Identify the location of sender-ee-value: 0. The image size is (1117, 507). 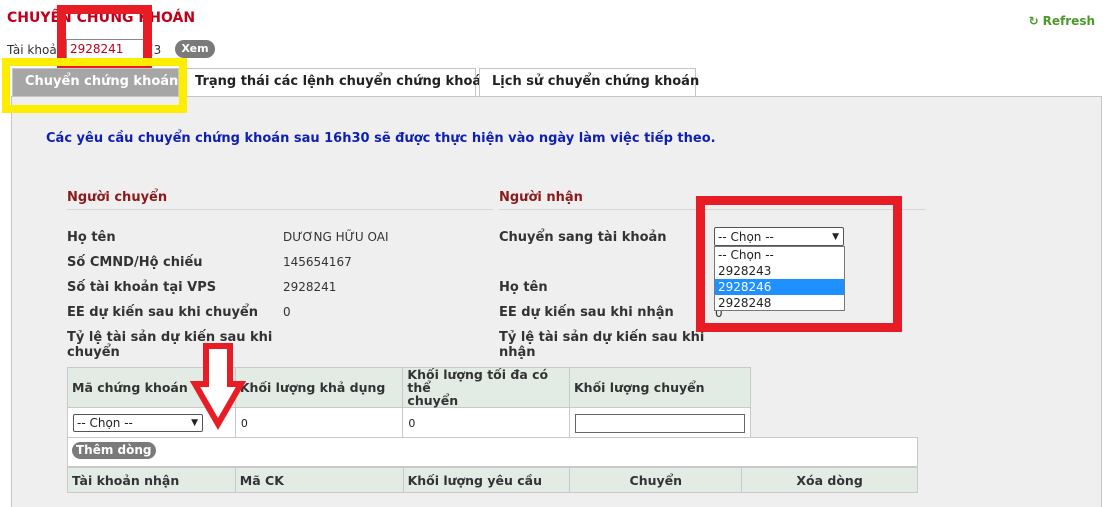
(287, 312).